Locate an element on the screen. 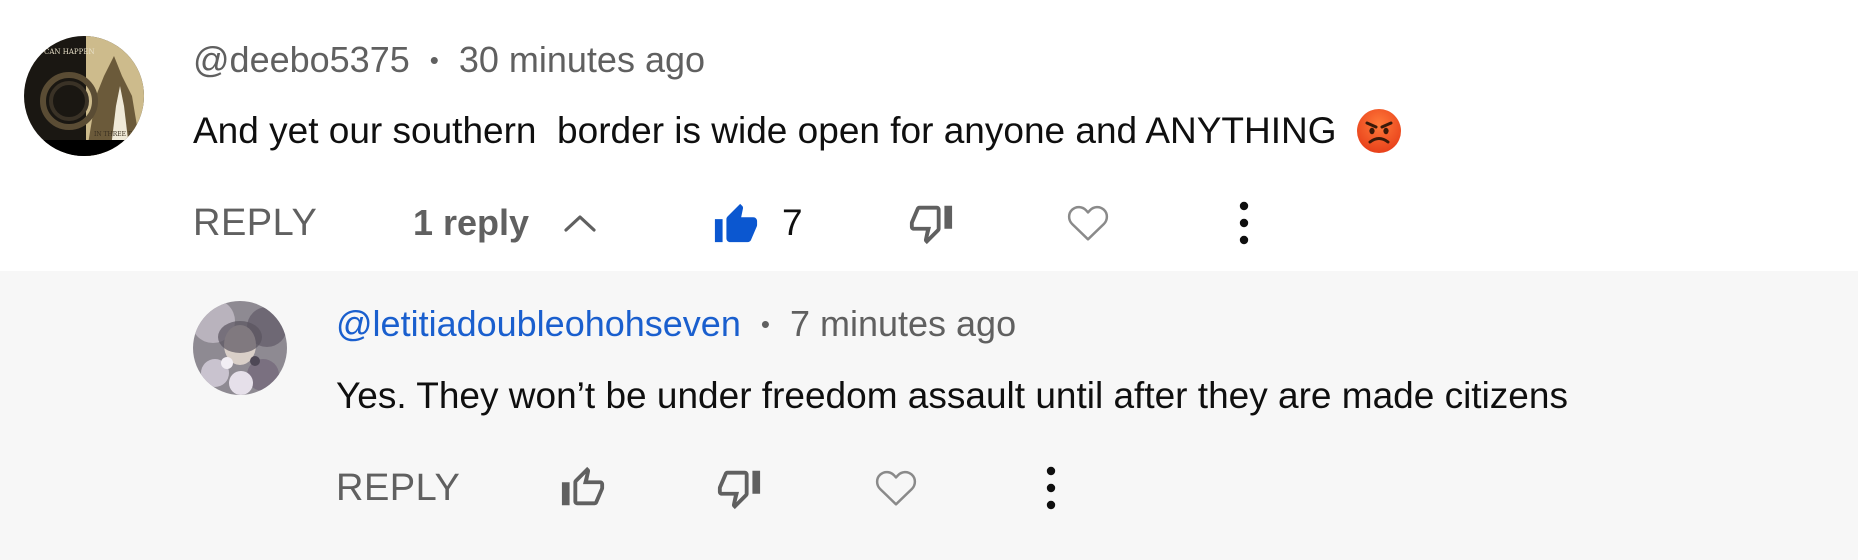  avatar: CAN HAPPEN IN THREE DA is located at coordinates (84, 96).